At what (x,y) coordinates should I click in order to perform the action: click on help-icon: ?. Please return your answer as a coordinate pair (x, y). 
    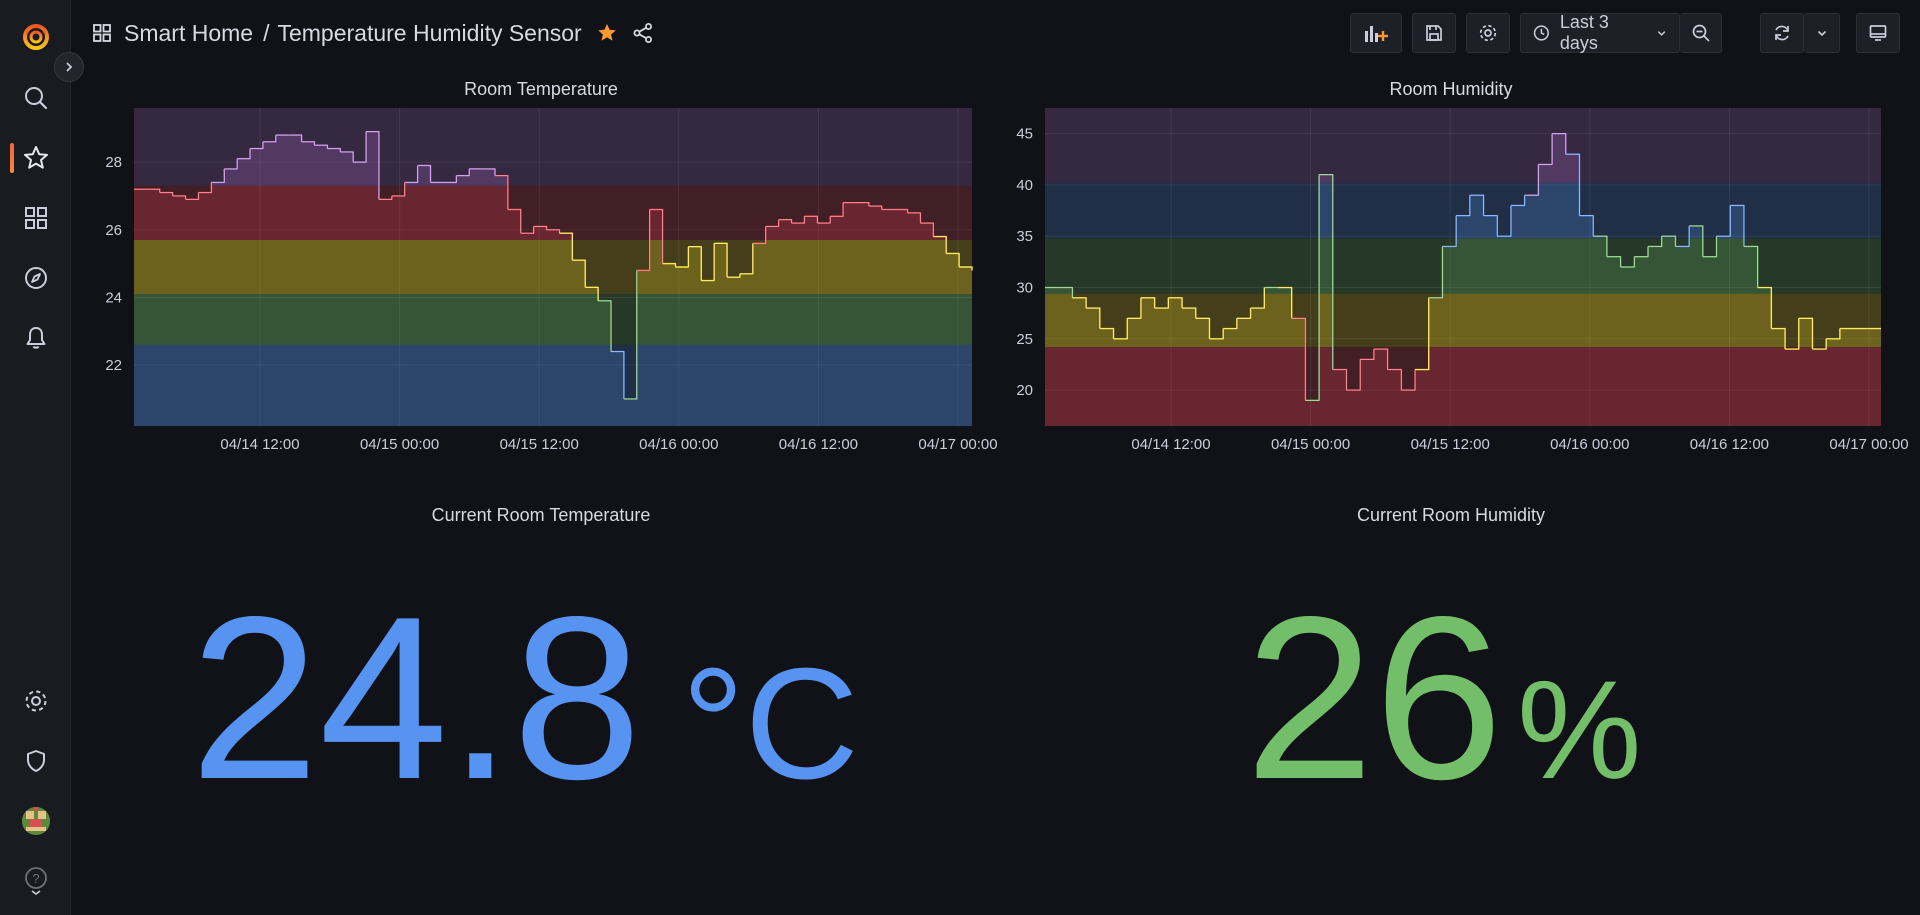
    Looking at the image, I should click on (35, 881).